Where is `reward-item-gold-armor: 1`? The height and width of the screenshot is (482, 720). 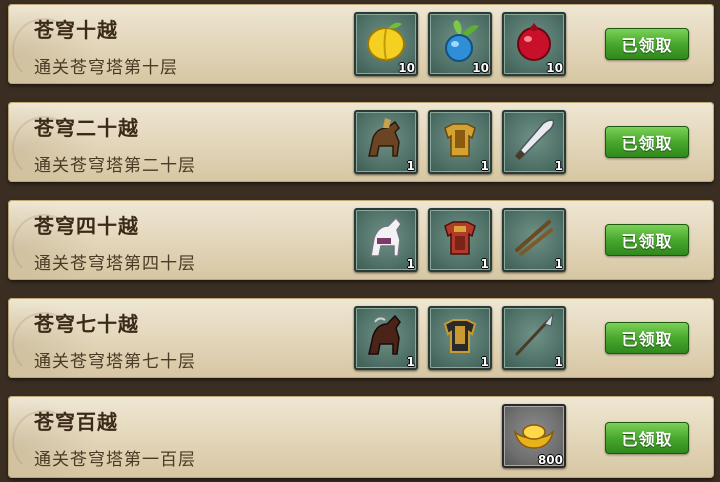 reward-item-gold-armor: 1 is located at coordinates (460, 142).